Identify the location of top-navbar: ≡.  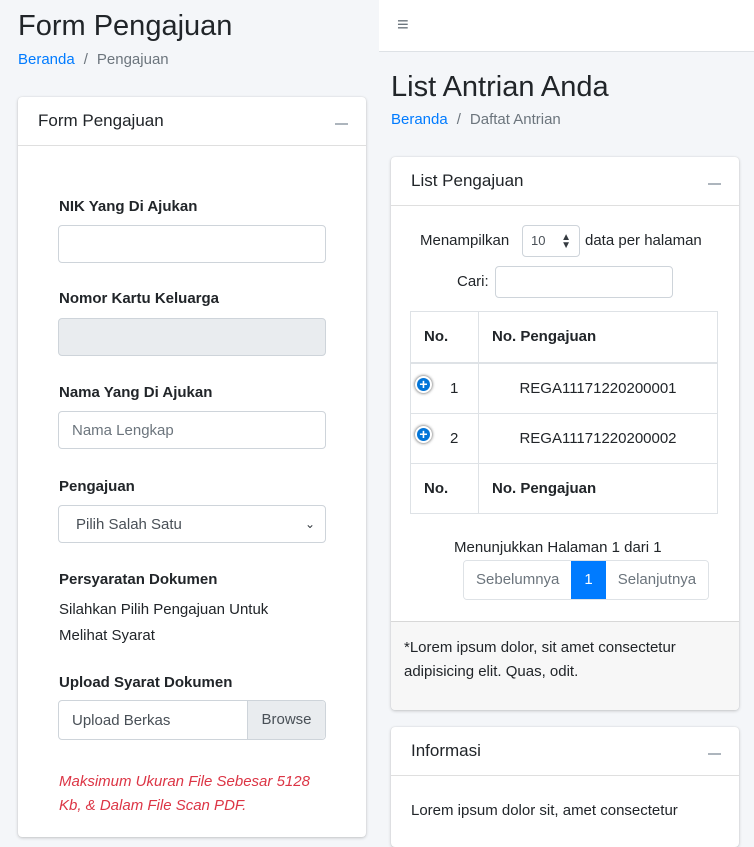
(566, 26).